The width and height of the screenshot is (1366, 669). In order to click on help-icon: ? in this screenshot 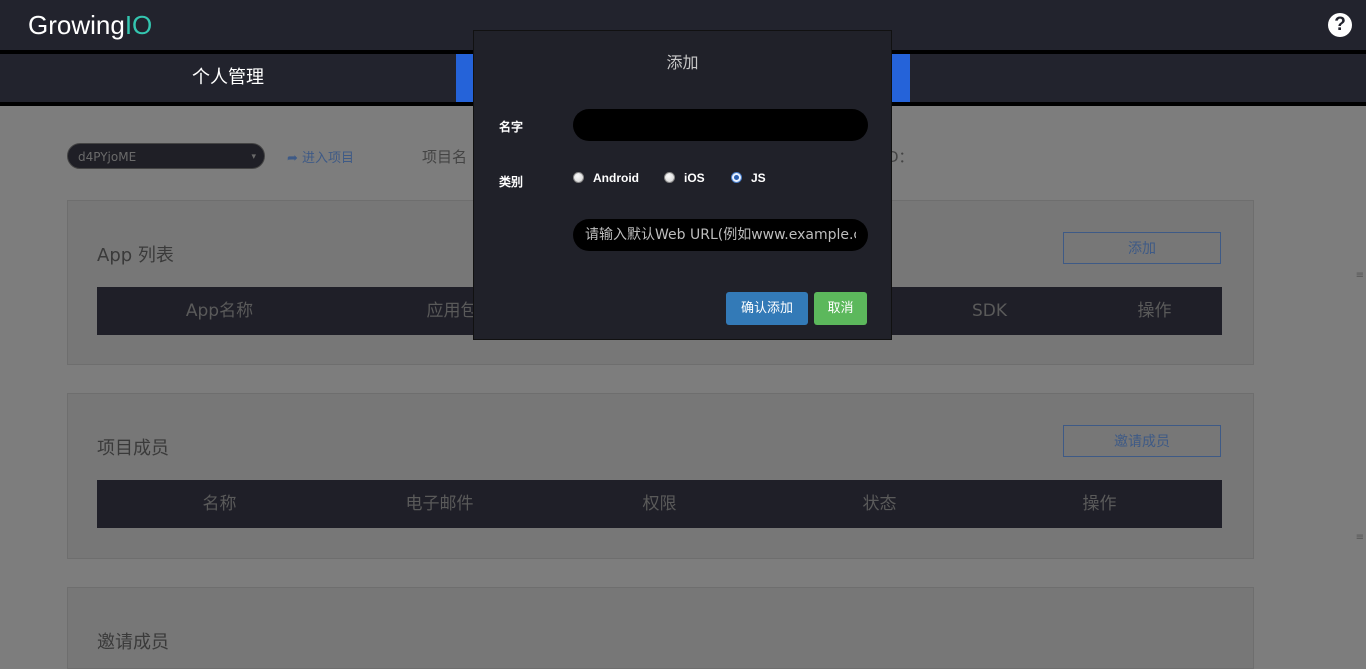, I will do `click(1340, 25)`.